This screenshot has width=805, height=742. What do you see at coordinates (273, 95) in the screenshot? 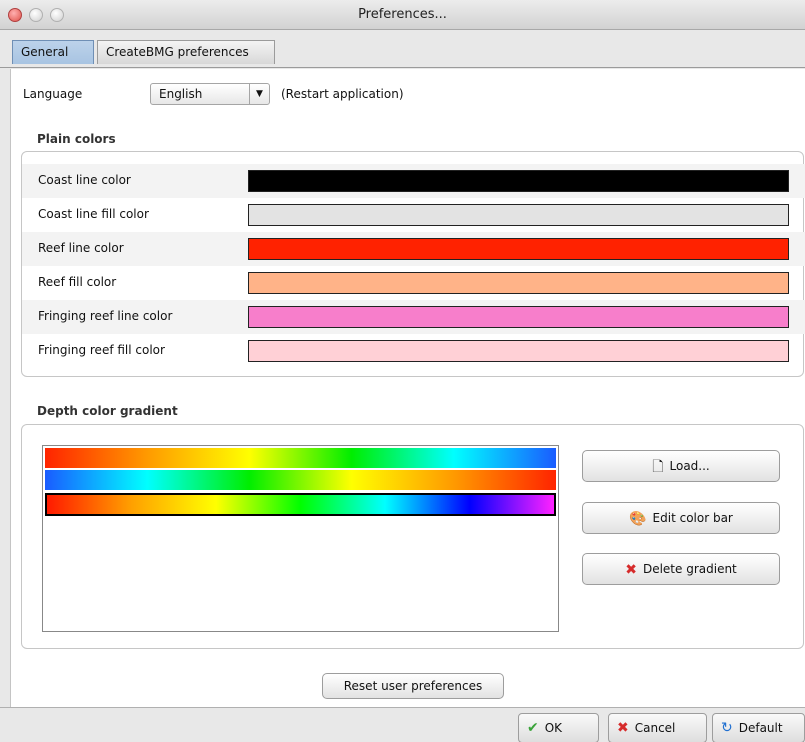
I see `language-row: Language English ▼ (Restart application)` at bounding box center [273, 95].